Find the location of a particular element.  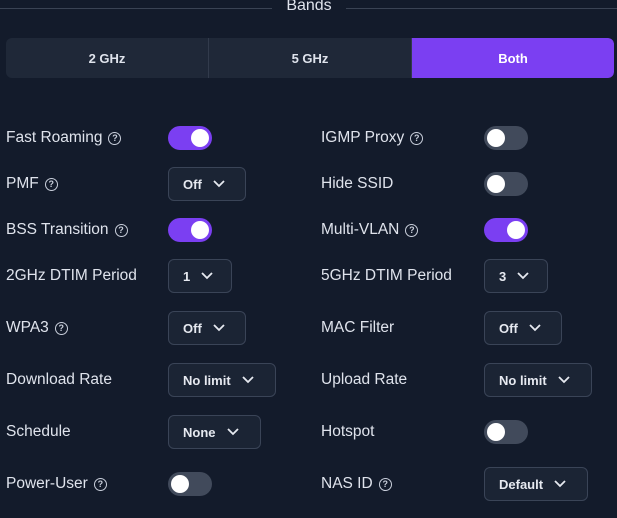

pmf-label: PMF is located at coordinates (22, 183).